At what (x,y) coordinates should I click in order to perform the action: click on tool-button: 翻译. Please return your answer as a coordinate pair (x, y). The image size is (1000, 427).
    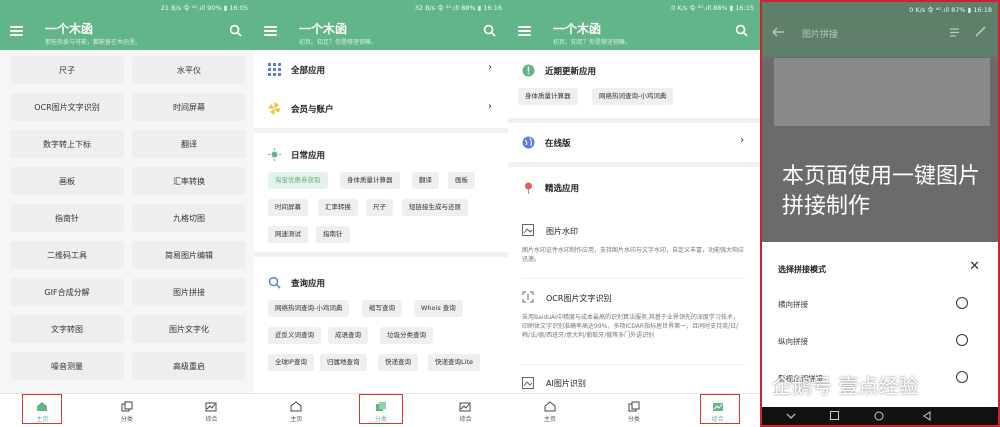
    Looking at the image, I should click on (189, 144).